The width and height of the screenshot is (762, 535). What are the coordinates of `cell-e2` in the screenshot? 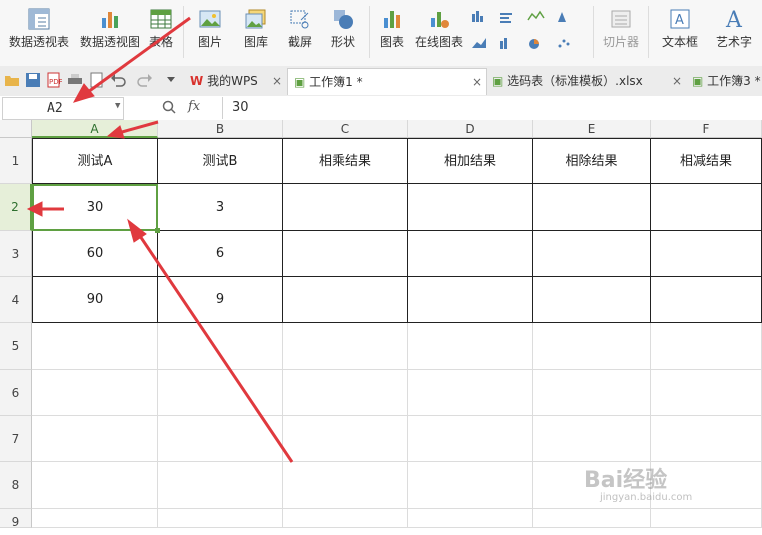 It's located at (592, 207).